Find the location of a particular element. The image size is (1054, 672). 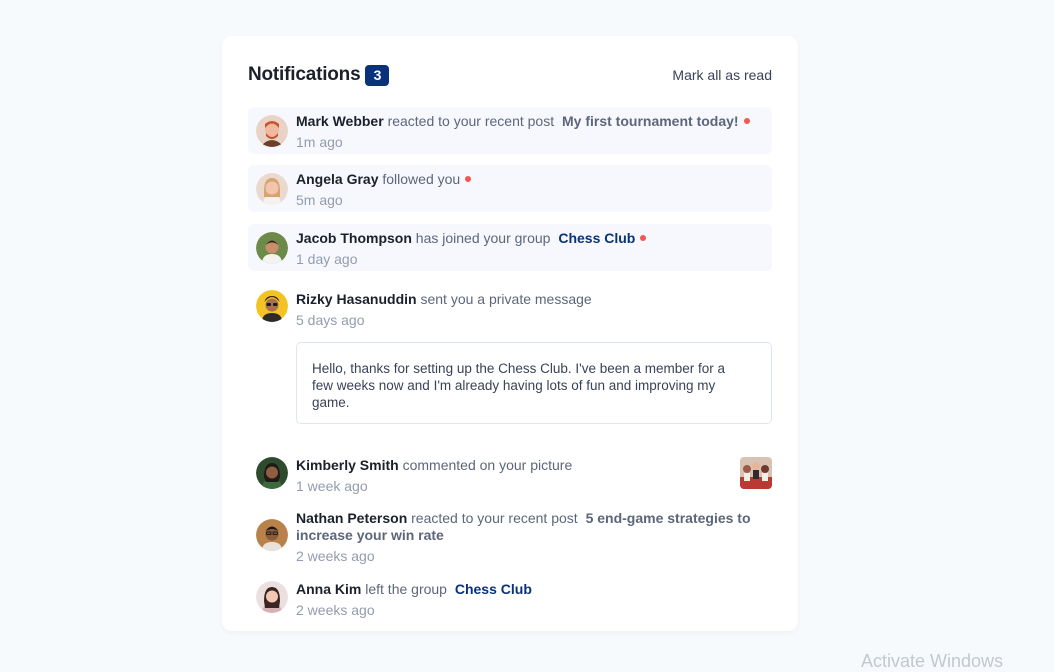

avatar-nathan-peterson is located at coordinates (272, 535).